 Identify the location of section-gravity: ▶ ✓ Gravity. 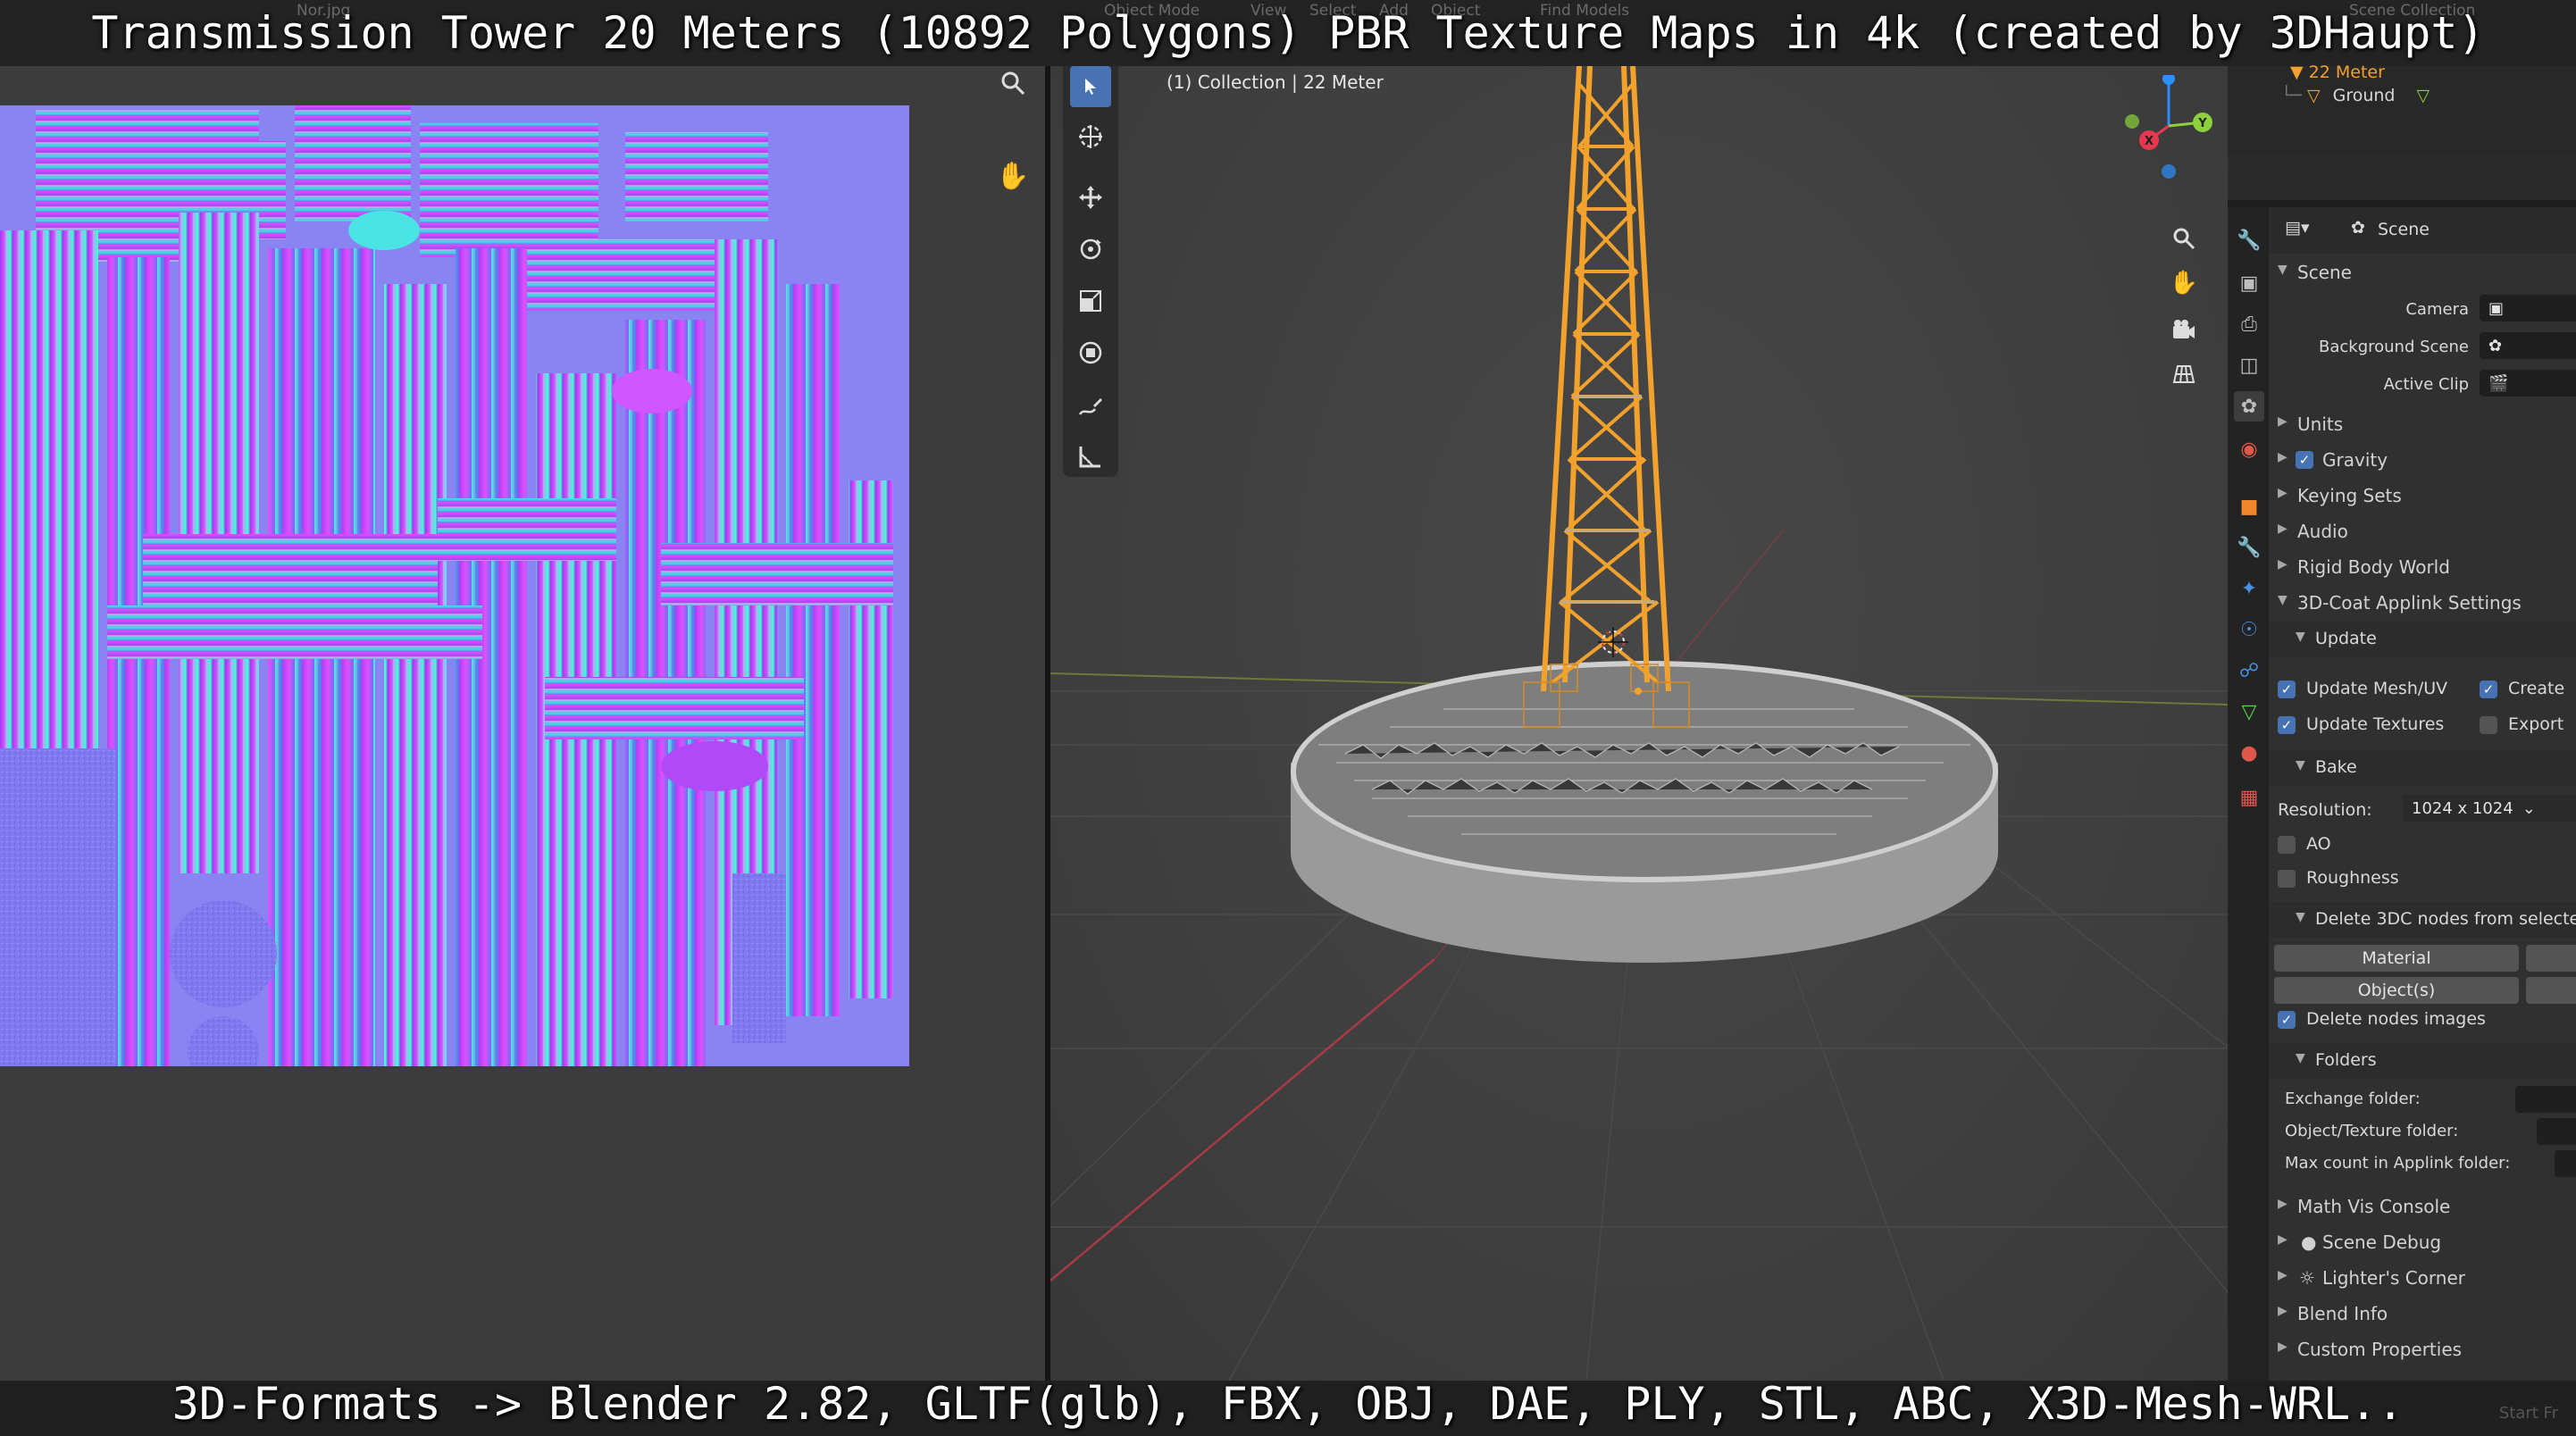
(2423, 460).